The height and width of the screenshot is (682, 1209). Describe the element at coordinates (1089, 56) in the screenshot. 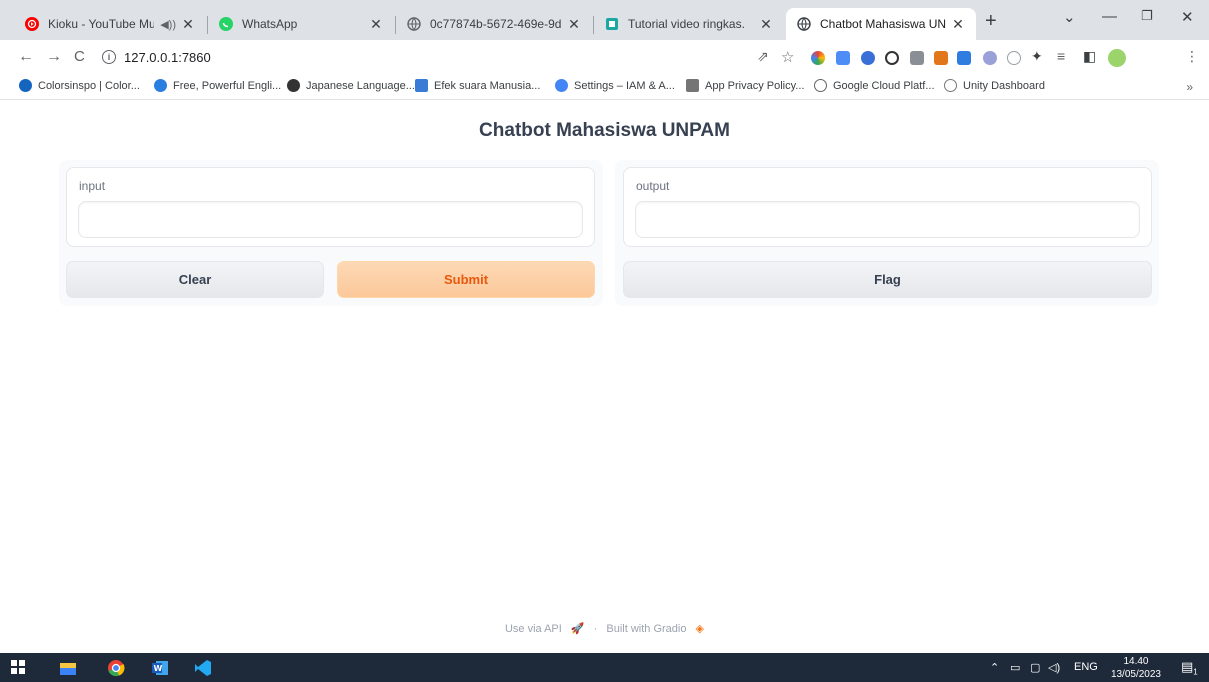

I see `side-panel-icon: ◧` at that location.